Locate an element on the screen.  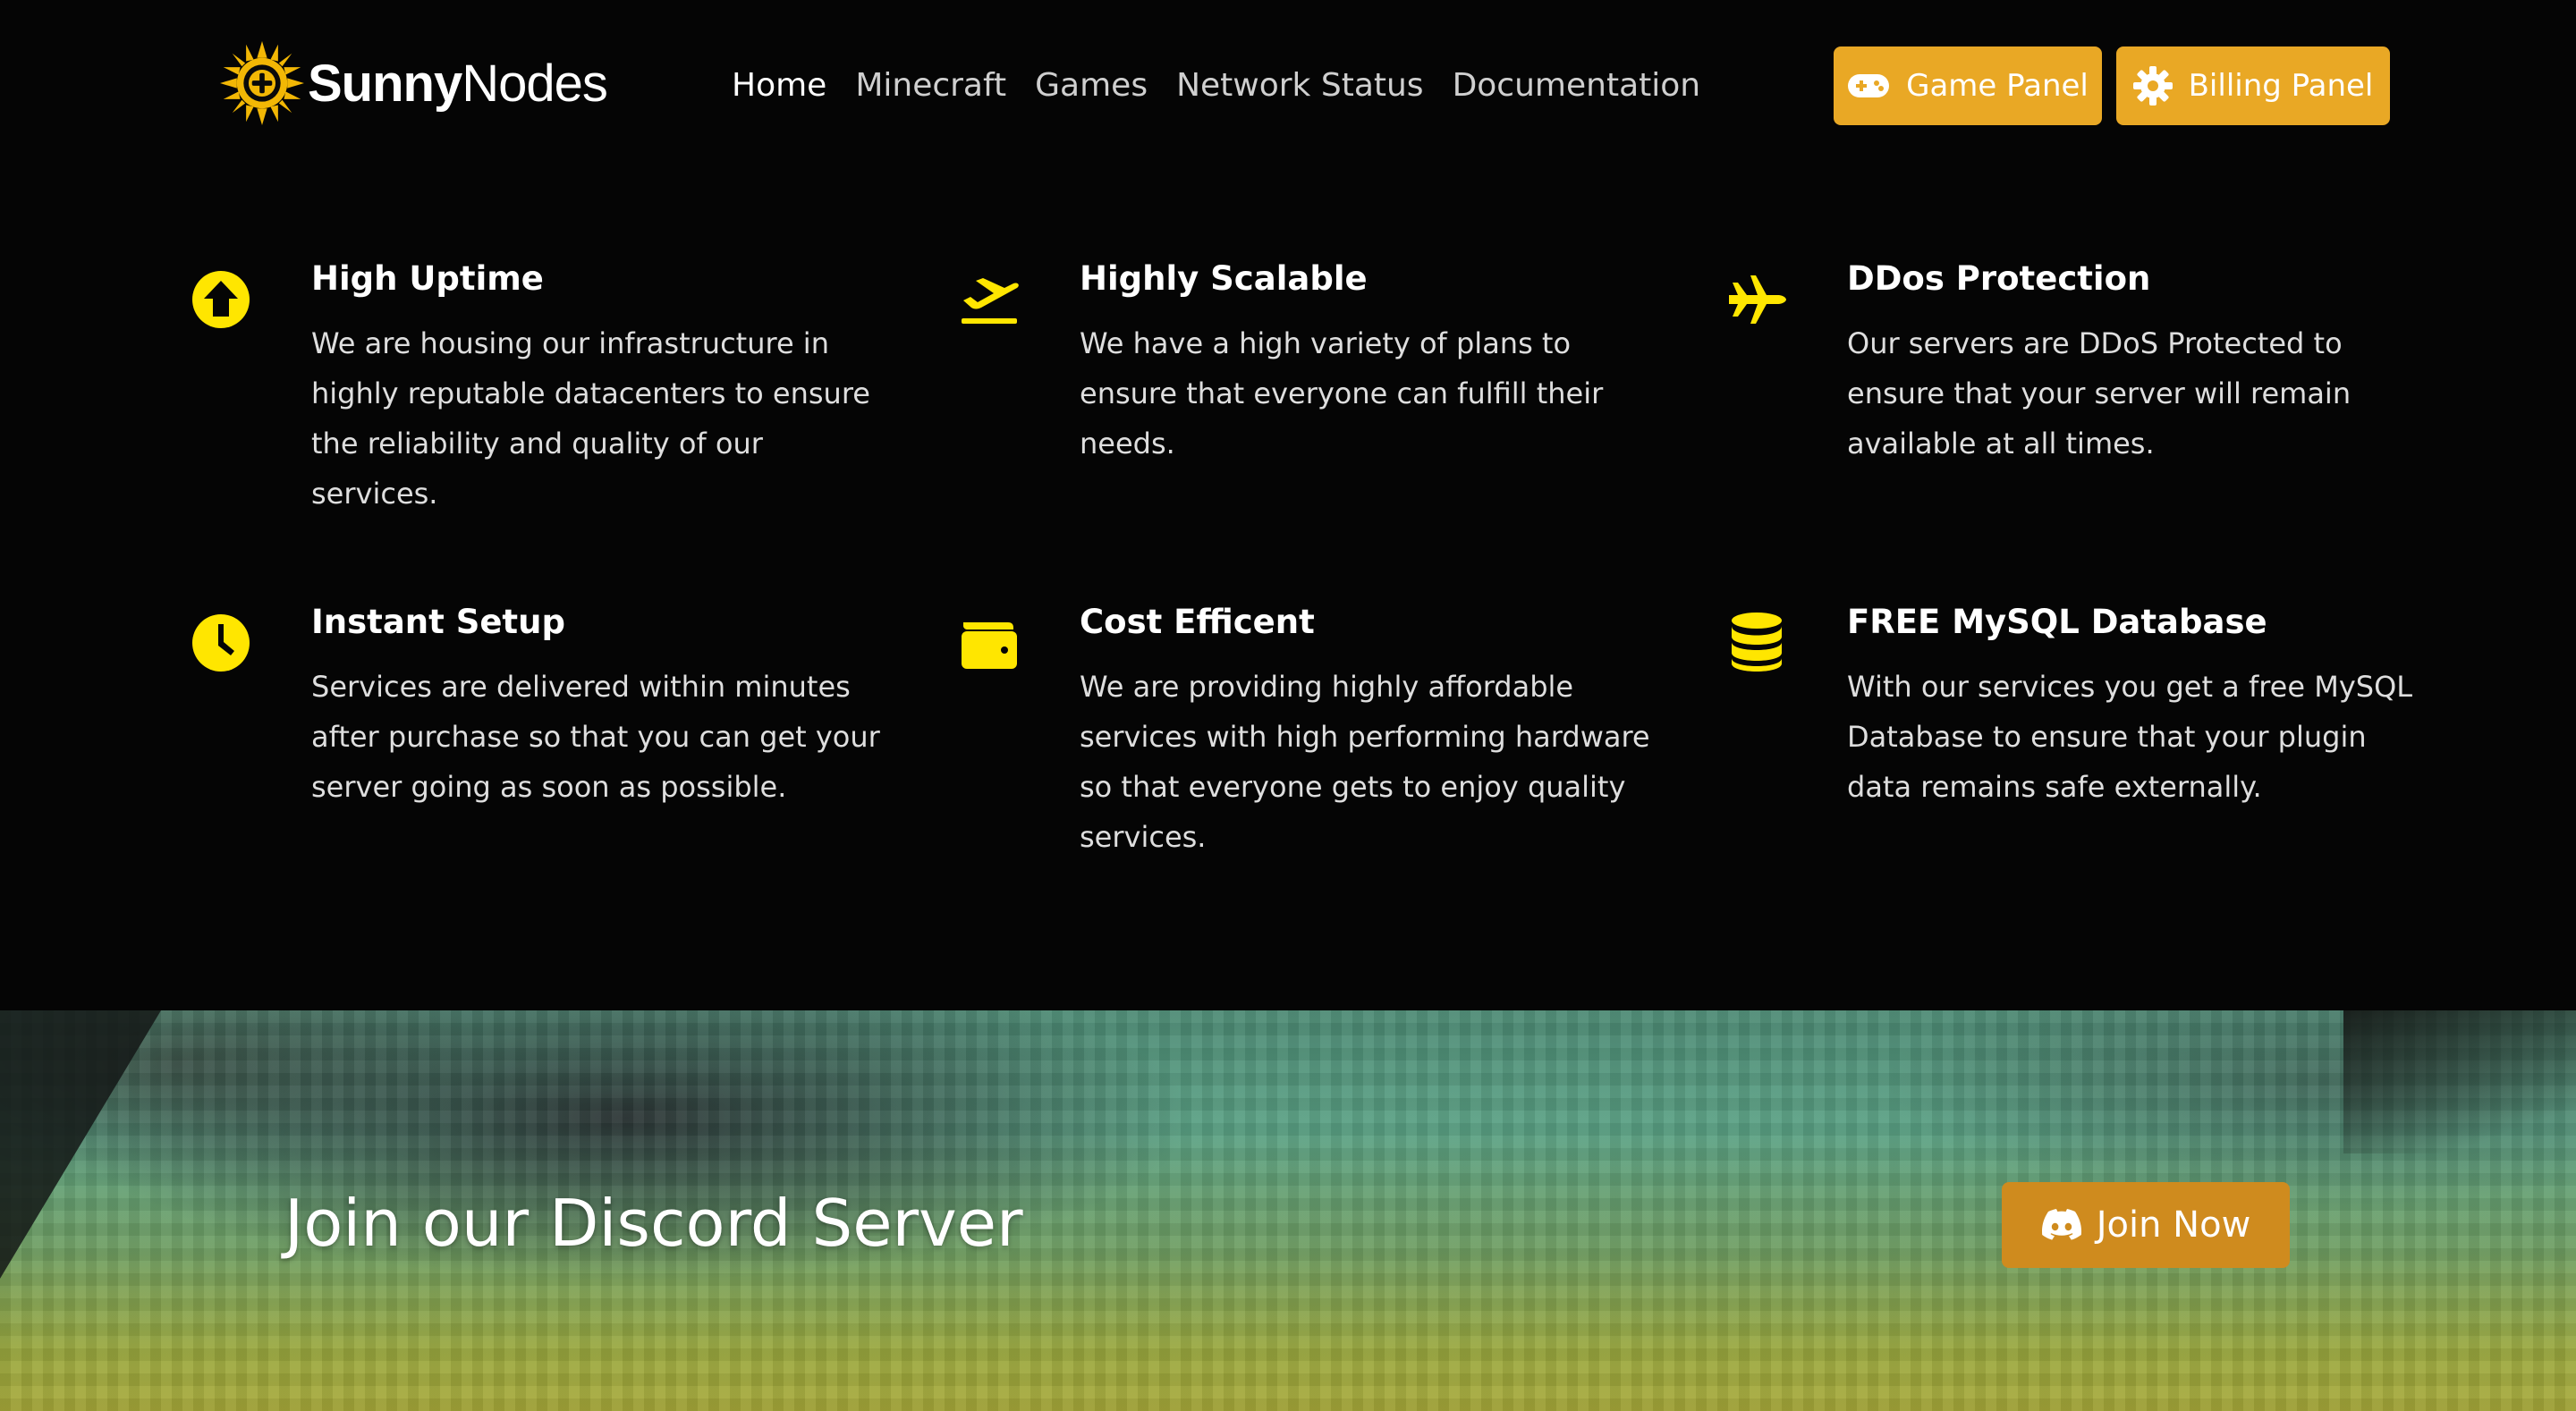
join-now-label: Join Now is located at coordinates (2173, 1225).